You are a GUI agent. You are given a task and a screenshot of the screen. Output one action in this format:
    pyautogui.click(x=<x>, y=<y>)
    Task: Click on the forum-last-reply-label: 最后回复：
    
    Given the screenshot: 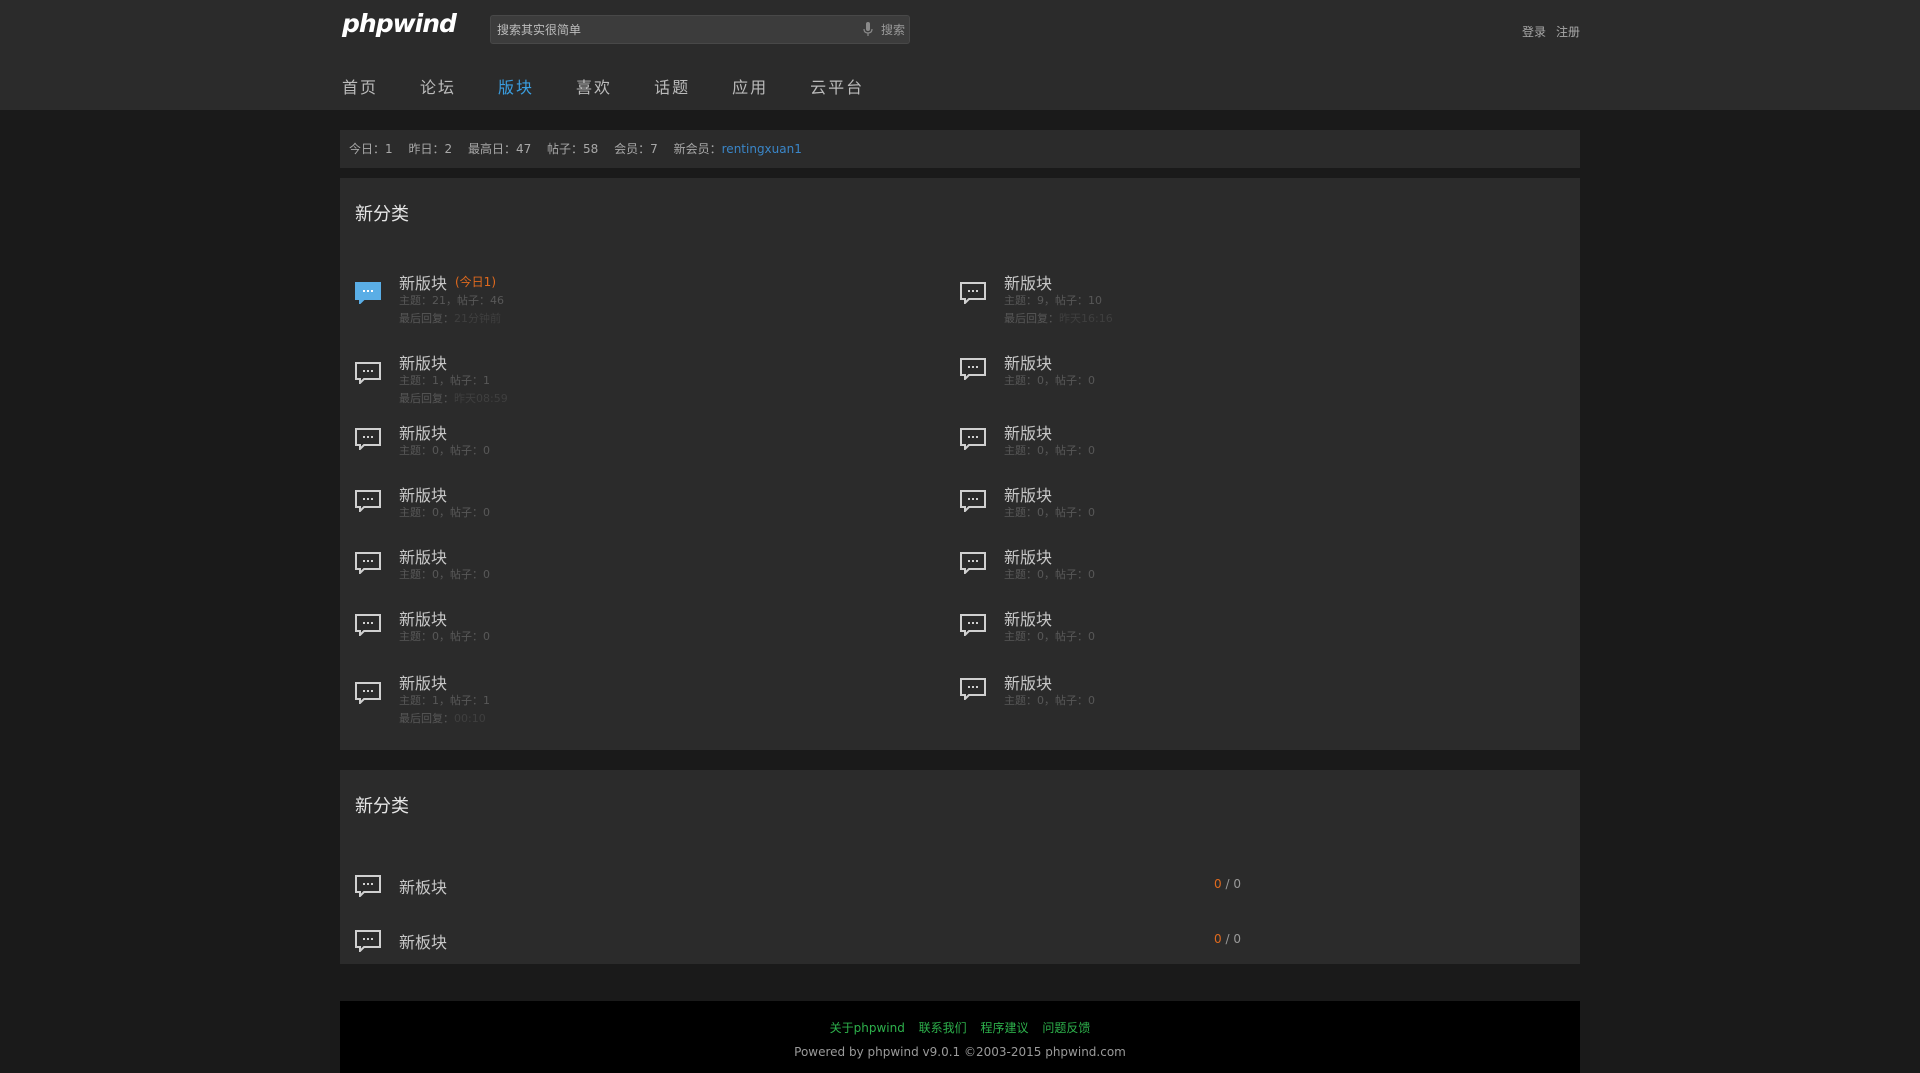 What is the action you would take?
    pyautogui.click(x=426, y=398)
    